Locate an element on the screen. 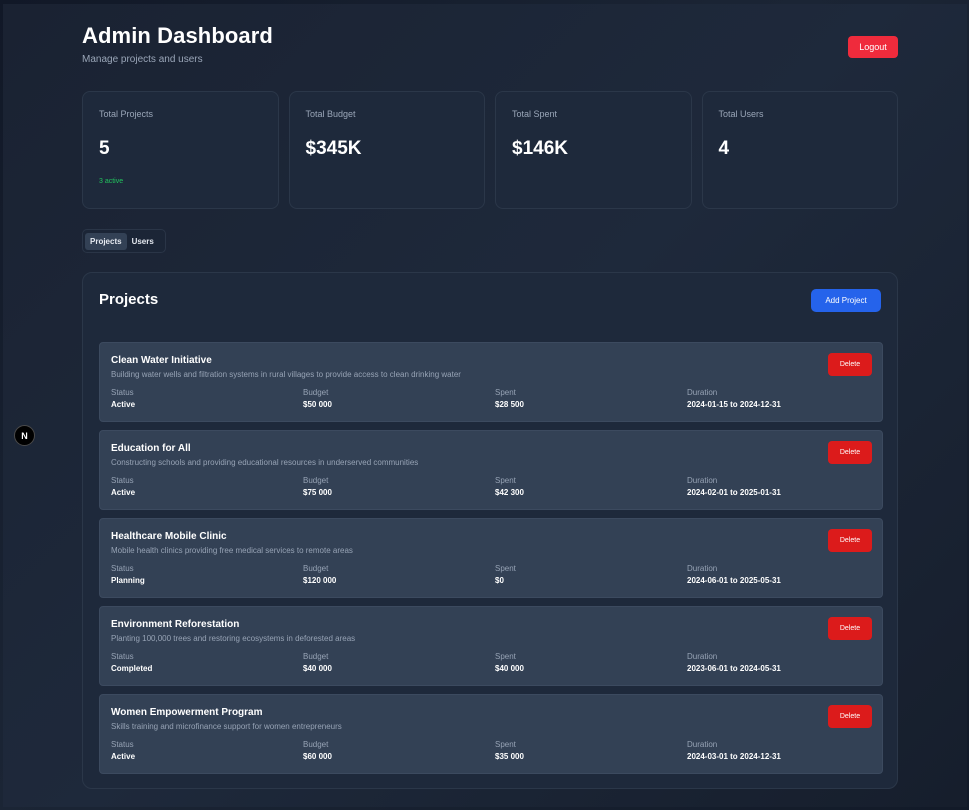 The width and height of the screenshot is (969, 810). stat-card-total-projects: Total Projects 5 3 active is located at coordinates (180, 150).